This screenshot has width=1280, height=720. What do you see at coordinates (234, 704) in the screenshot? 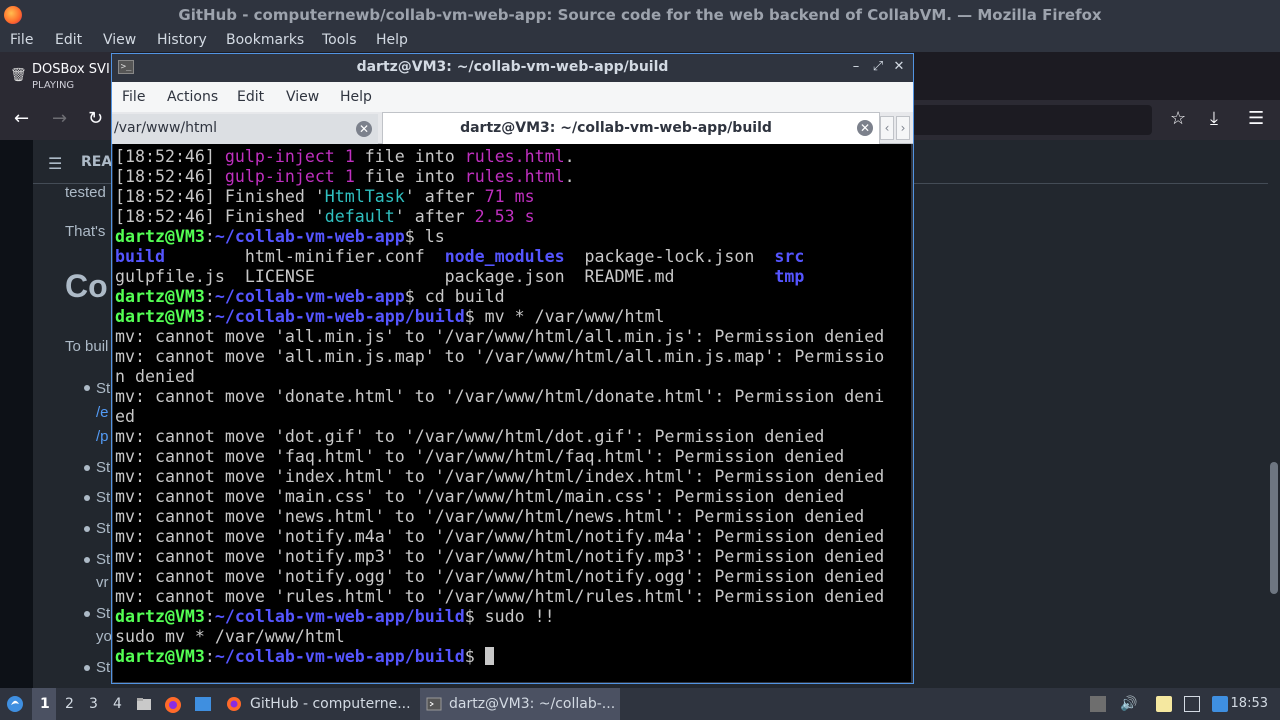
I see `firefox-icon` at bounding box center [234, 704].